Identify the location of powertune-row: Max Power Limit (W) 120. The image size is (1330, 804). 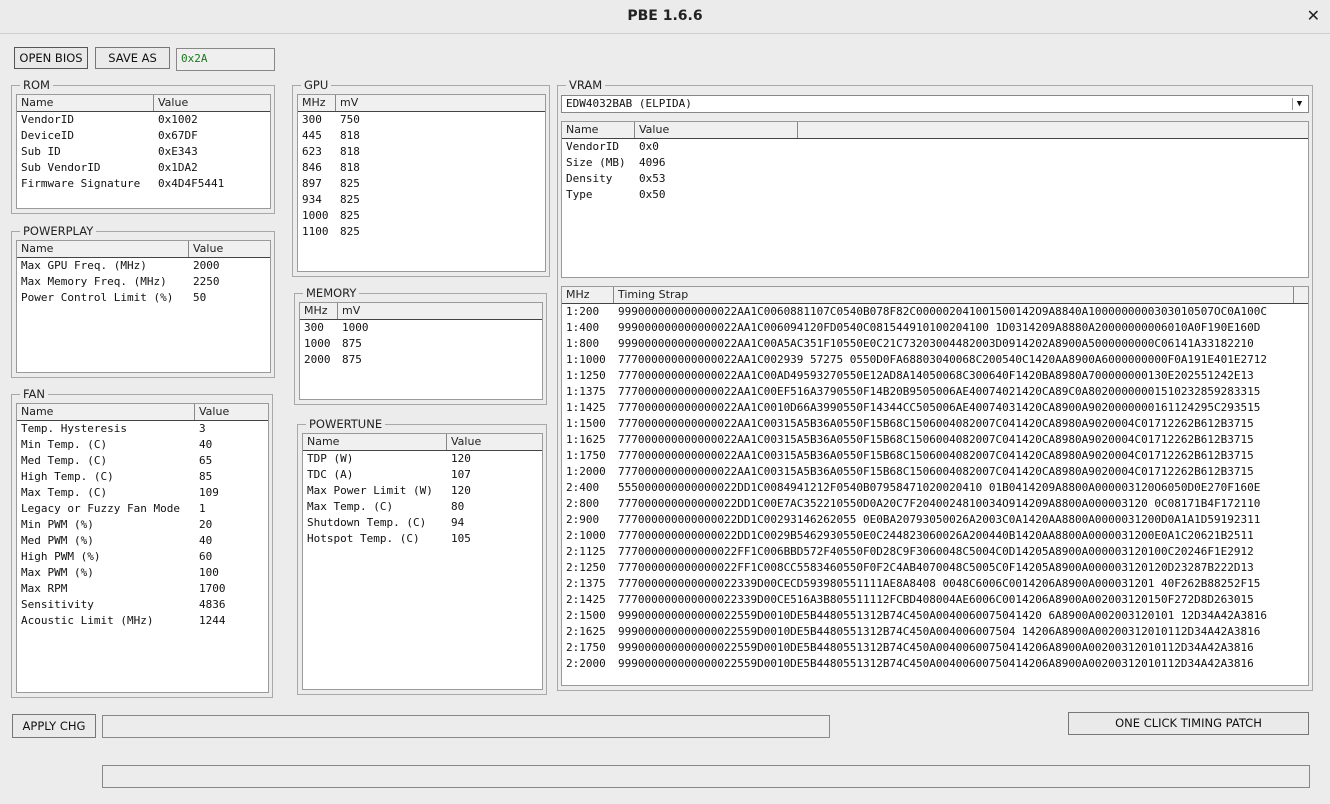
(422, 491).